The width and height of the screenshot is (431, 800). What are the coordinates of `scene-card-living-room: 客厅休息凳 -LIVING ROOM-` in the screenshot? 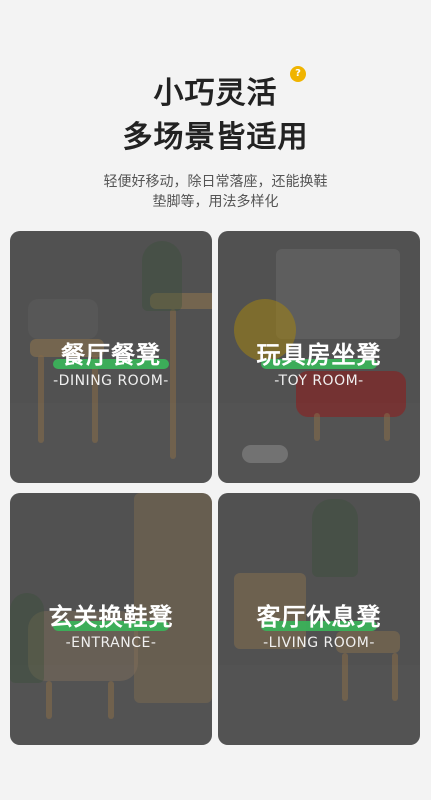 It's located at (319, 619).